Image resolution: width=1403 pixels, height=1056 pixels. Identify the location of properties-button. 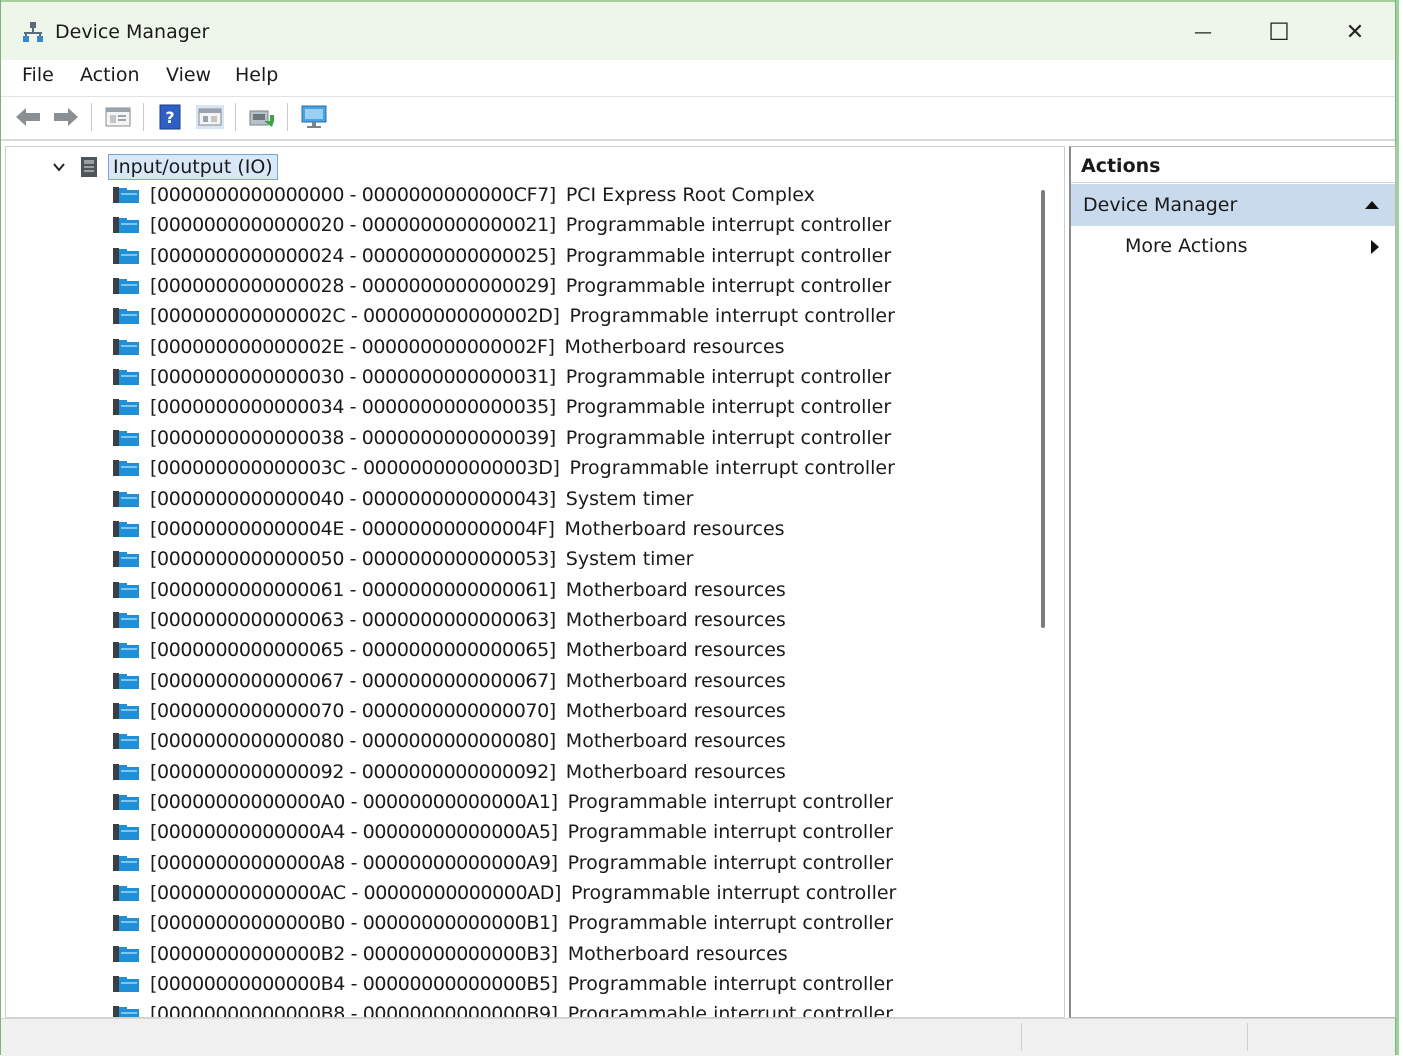
(118, 117).